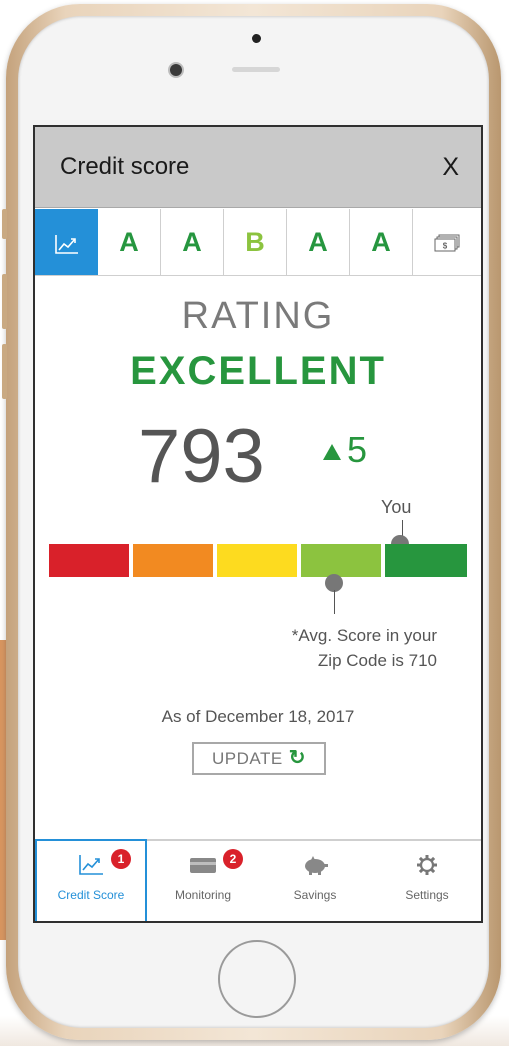 This screenshot has height=1046, width=509. I want to click on piggy-bank-icon, so click(315, 865).